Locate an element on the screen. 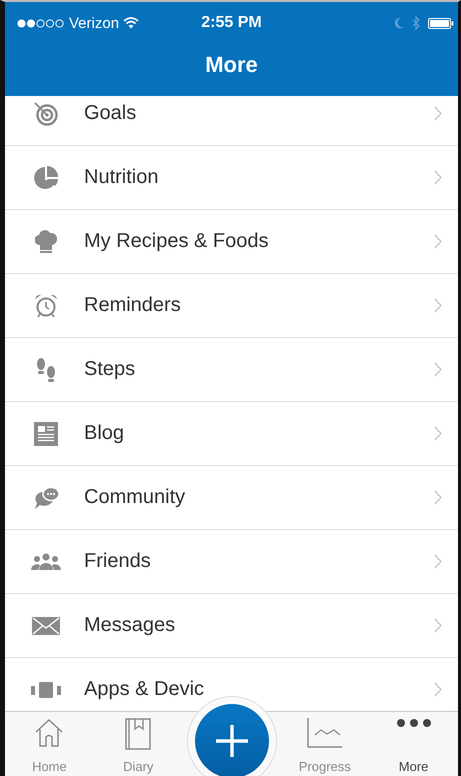  speech-bubbles-icon is located at coordinates (46, 498).